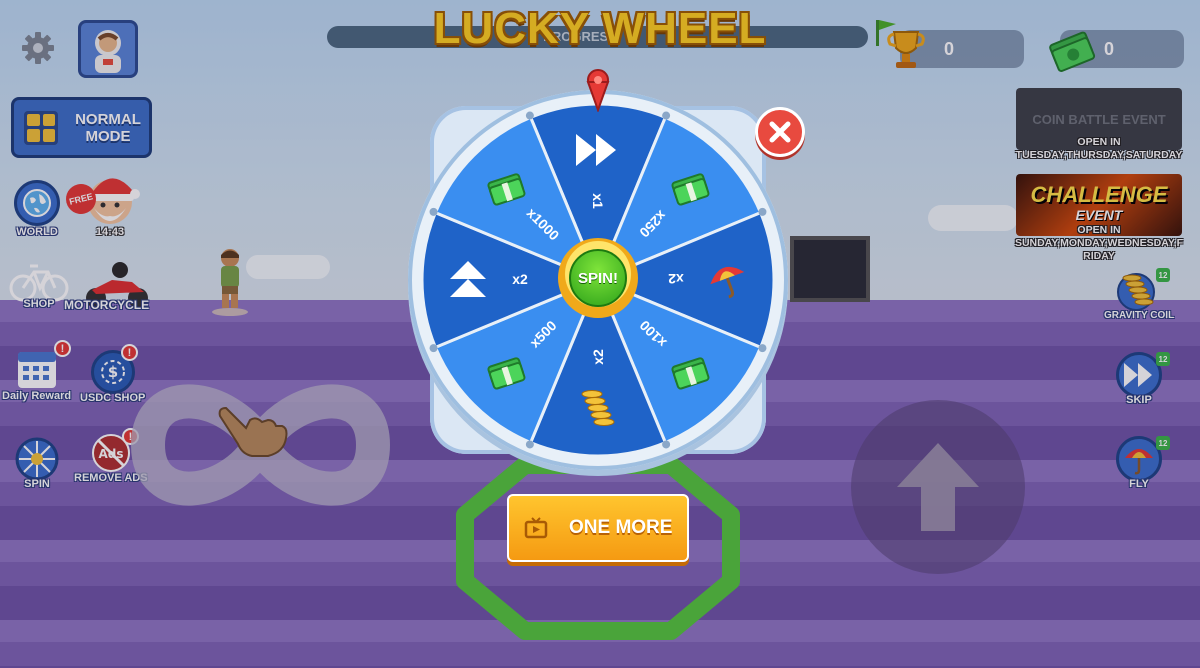  I want to click on spin-label: SPIN!, so click(598, 278).